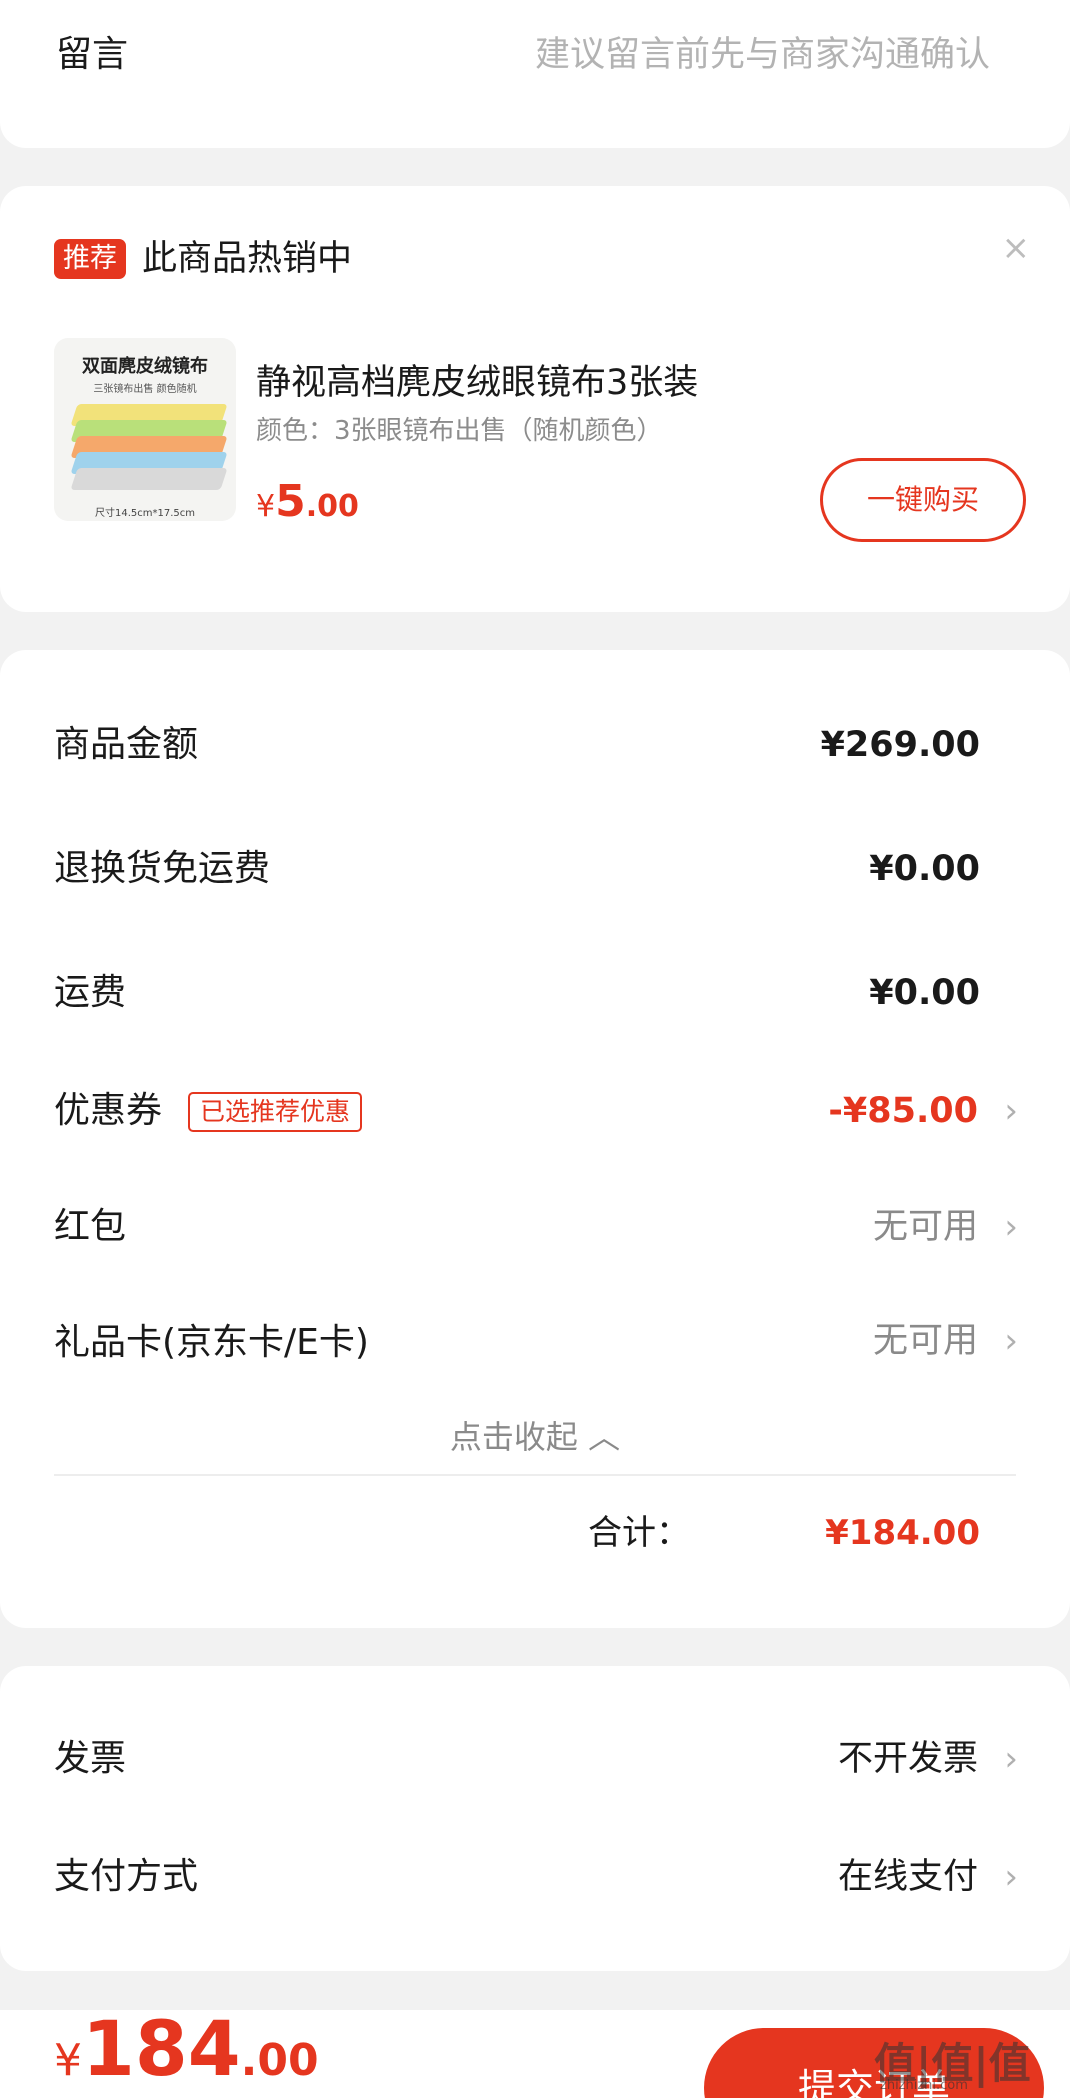  I want to click on total-value: ¥184.00, so click(902, 1533).